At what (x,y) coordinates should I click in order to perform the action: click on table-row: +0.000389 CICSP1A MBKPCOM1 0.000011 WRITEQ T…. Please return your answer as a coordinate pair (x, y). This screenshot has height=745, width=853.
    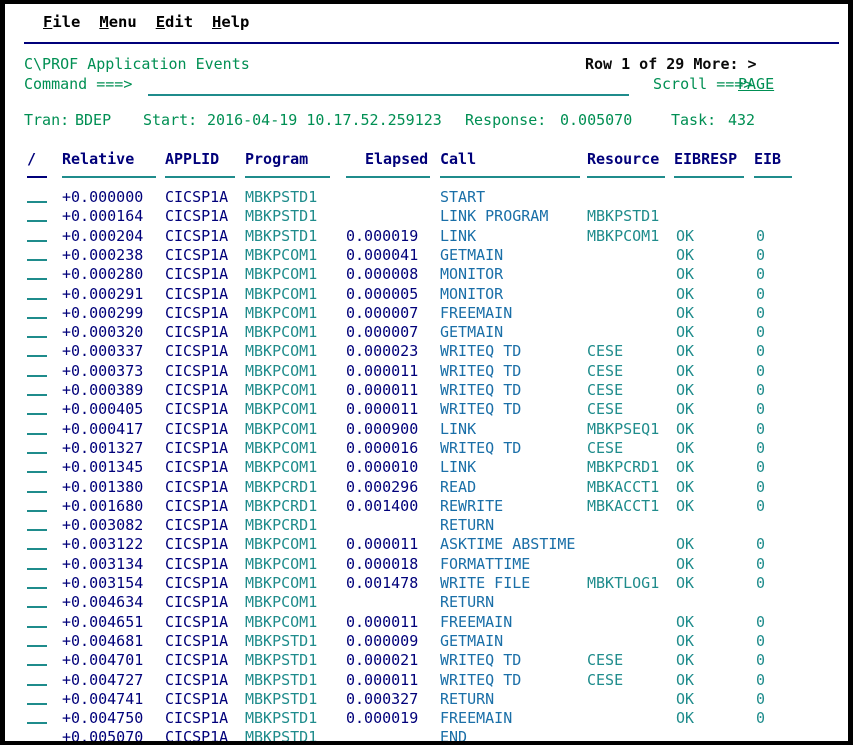
    Looking at the image, I should click on (426, 390).